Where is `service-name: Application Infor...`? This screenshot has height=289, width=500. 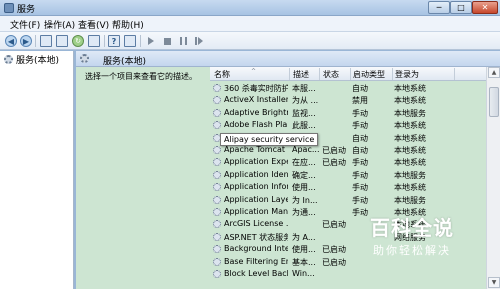 service-name: Application Infor... is located at coordinates (256, 187).